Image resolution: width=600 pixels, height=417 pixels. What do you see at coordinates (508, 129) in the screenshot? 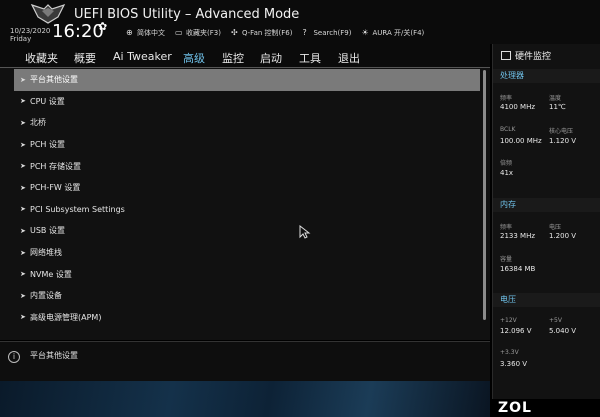
I see `bclk-label: BCLK` at bounding box center [508, 129].